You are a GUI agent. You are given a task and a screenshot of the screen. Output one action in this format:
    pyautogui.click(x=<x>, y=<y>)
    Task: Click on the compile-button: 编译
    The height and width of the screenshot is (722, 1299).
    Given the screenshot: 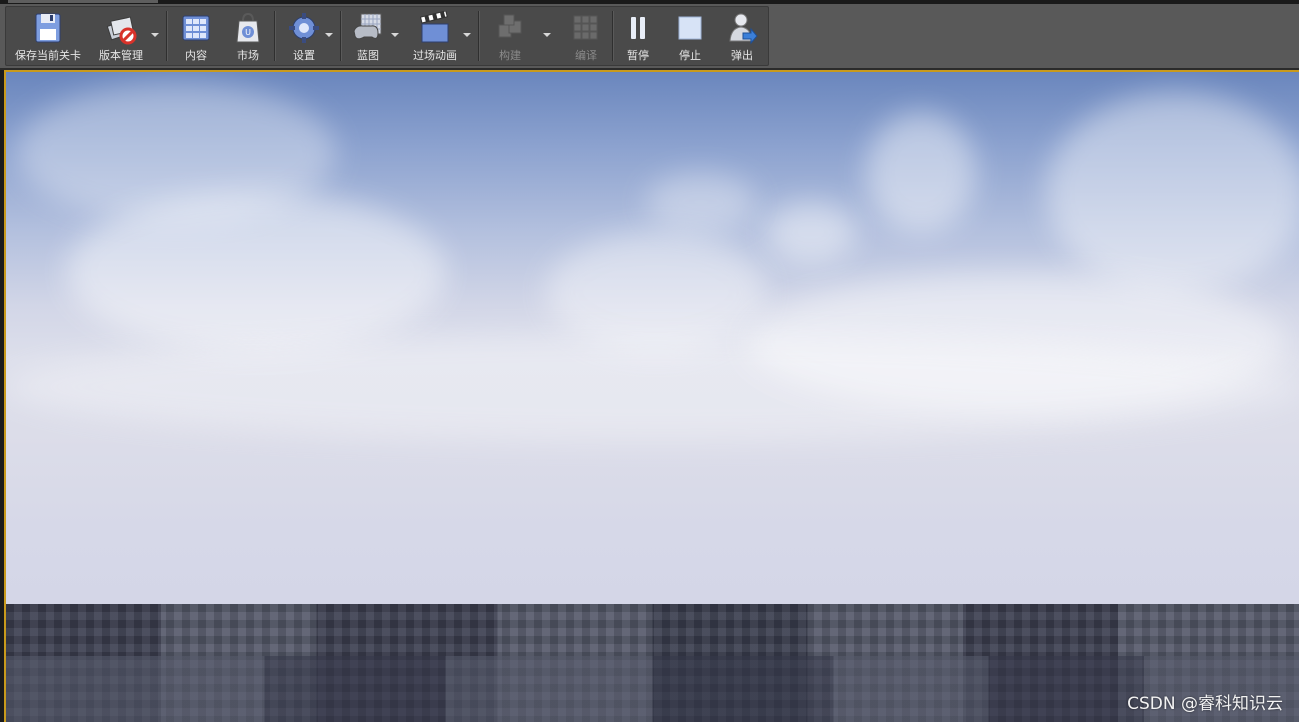 What is the action you would take?
    pyautogui.click(x=586, y=36)
    